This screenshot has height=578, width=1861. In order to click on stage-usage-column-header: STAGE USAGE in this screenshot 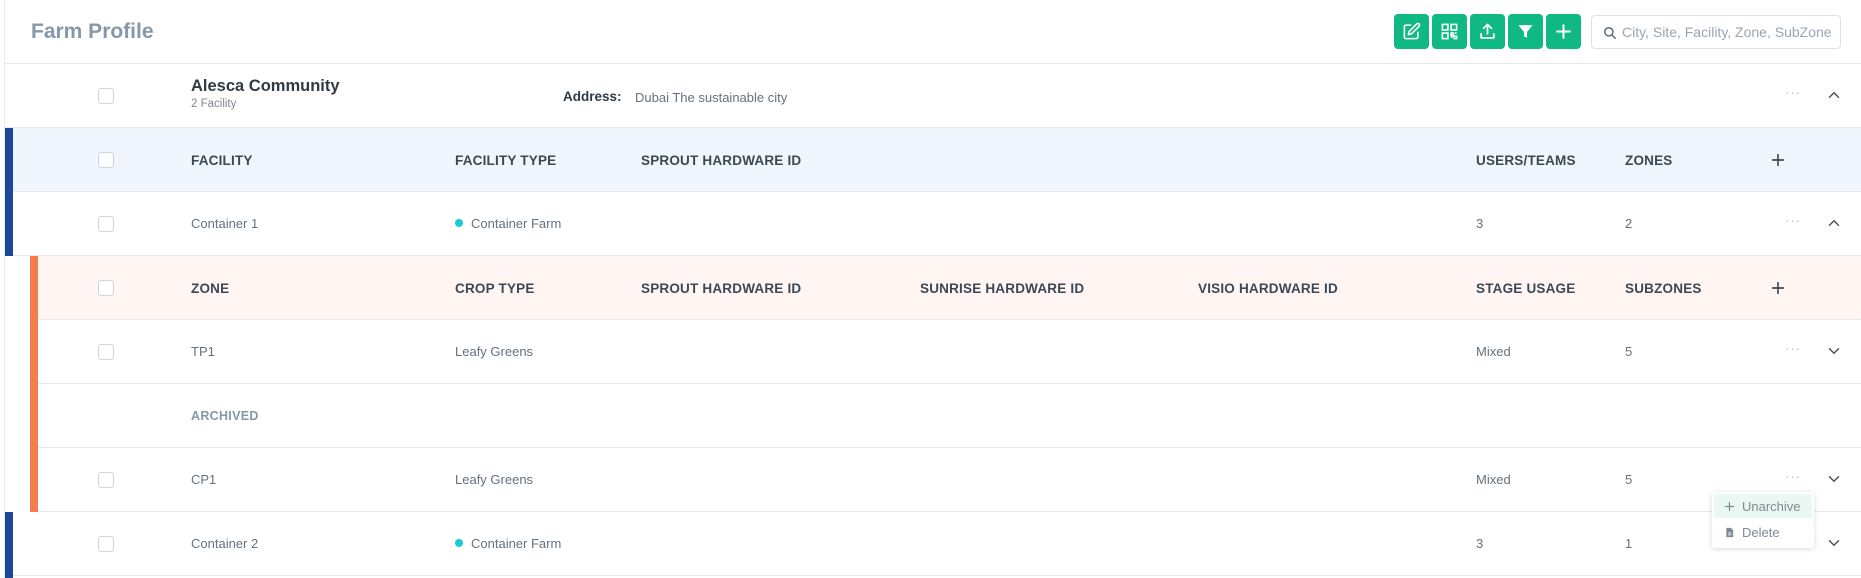, I will do `click(1525, 288)`.